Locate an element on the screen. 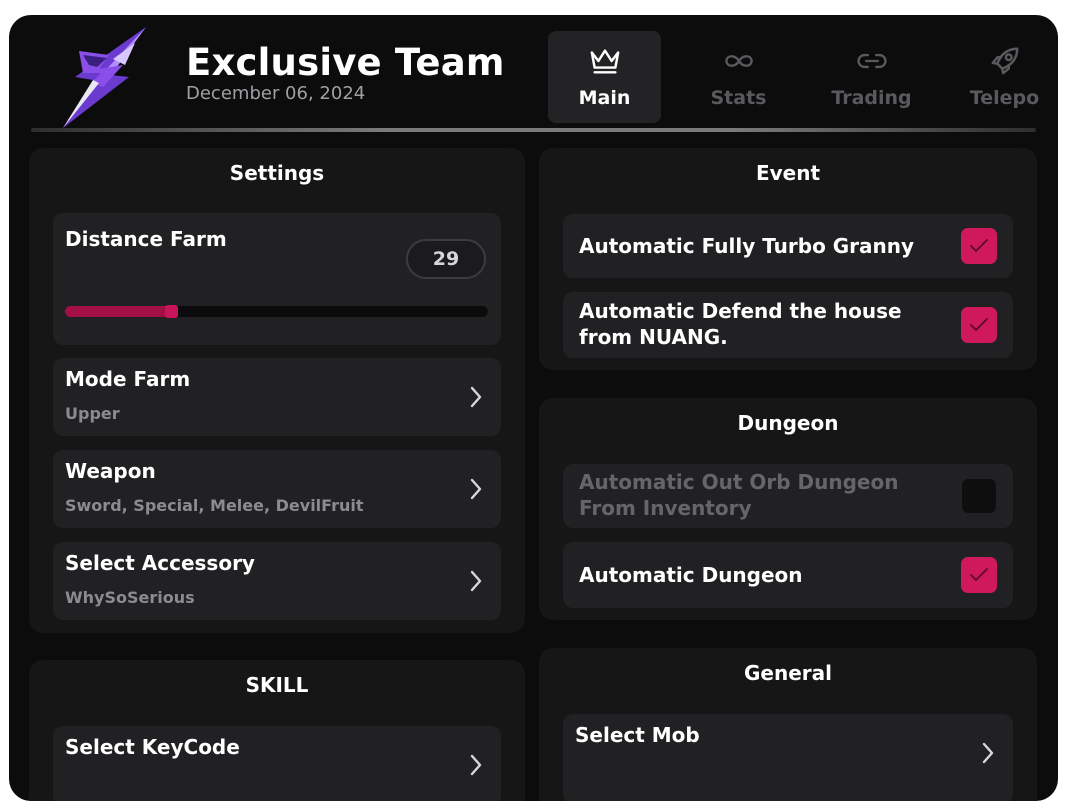  tab-stats-label: Stats is located at coordinates (738, 98).